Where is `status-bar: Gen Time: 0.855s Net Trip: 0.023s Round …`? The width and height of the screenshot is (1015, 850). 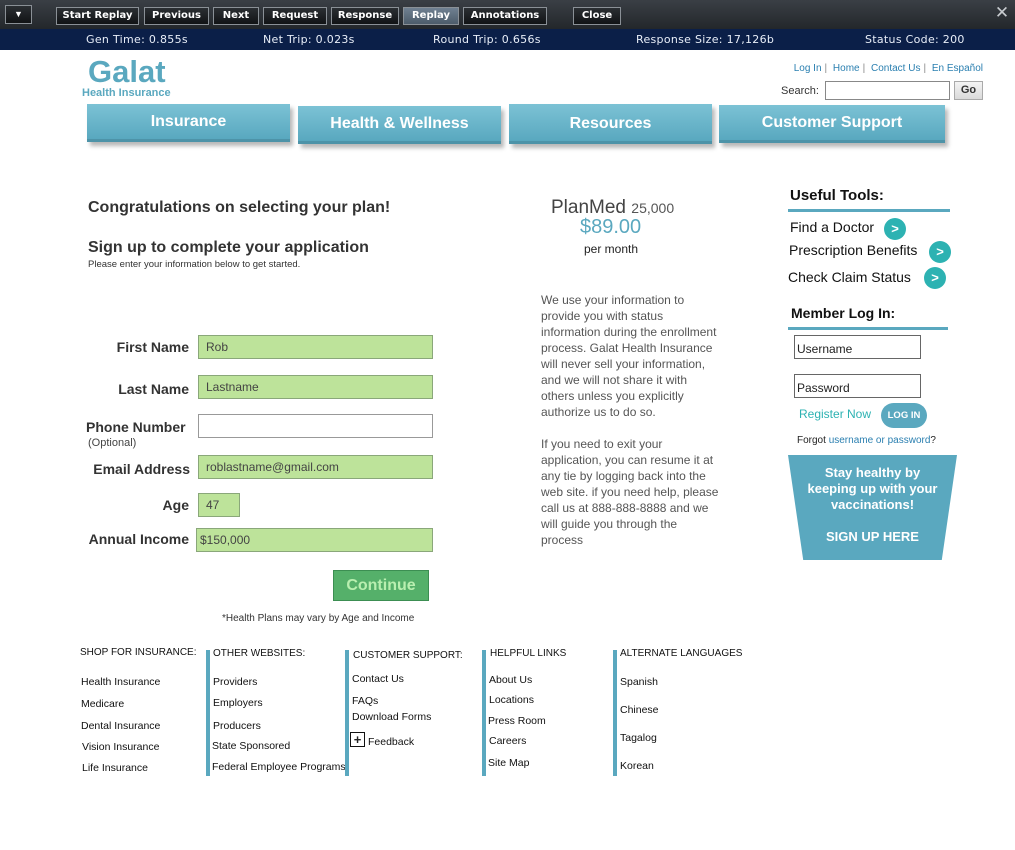
status-bar: Gen Time: 0.855s Net Trip: 0.023s Round … is located at coordinates (507, 39).